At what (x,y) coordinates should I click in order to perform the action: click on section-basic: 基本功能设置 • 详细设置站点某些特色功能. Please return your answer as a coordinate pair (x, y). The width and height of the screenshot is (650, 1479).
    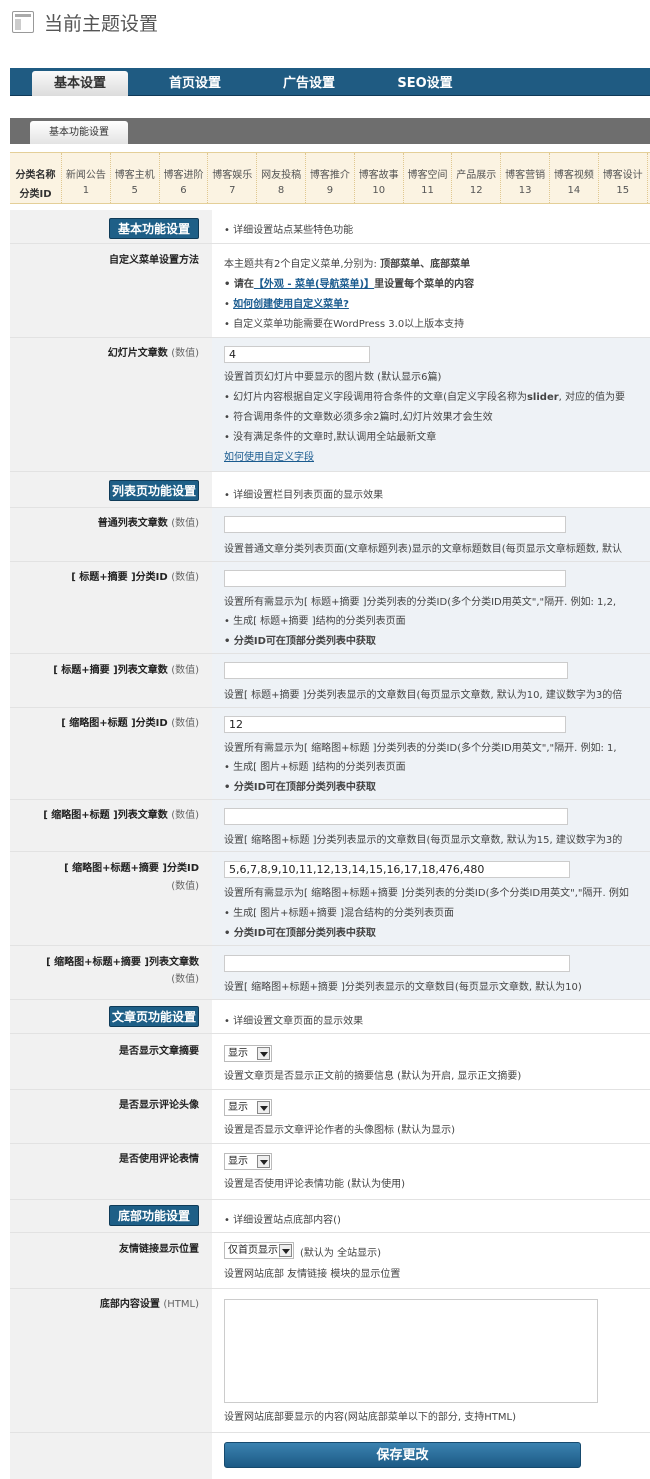
    Looking at the image, I should click on (330, 227).